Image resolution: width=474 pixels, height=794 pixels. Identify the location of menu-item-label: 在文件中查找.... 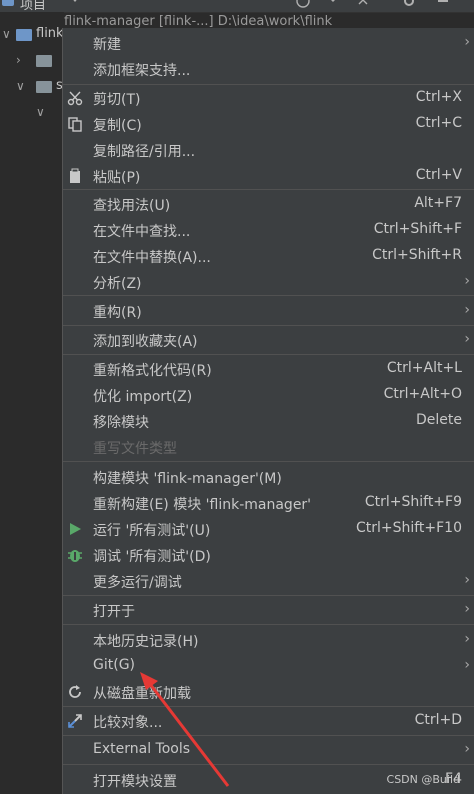
(142, 232).